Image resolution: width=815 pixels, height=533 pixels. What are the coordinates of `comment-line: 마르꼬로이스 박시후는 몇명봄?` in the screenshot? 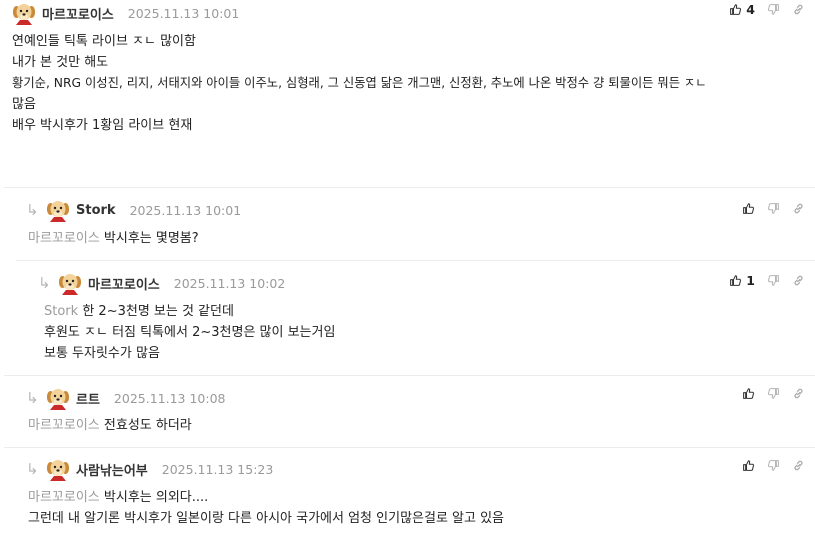 It's located at (113, 238).